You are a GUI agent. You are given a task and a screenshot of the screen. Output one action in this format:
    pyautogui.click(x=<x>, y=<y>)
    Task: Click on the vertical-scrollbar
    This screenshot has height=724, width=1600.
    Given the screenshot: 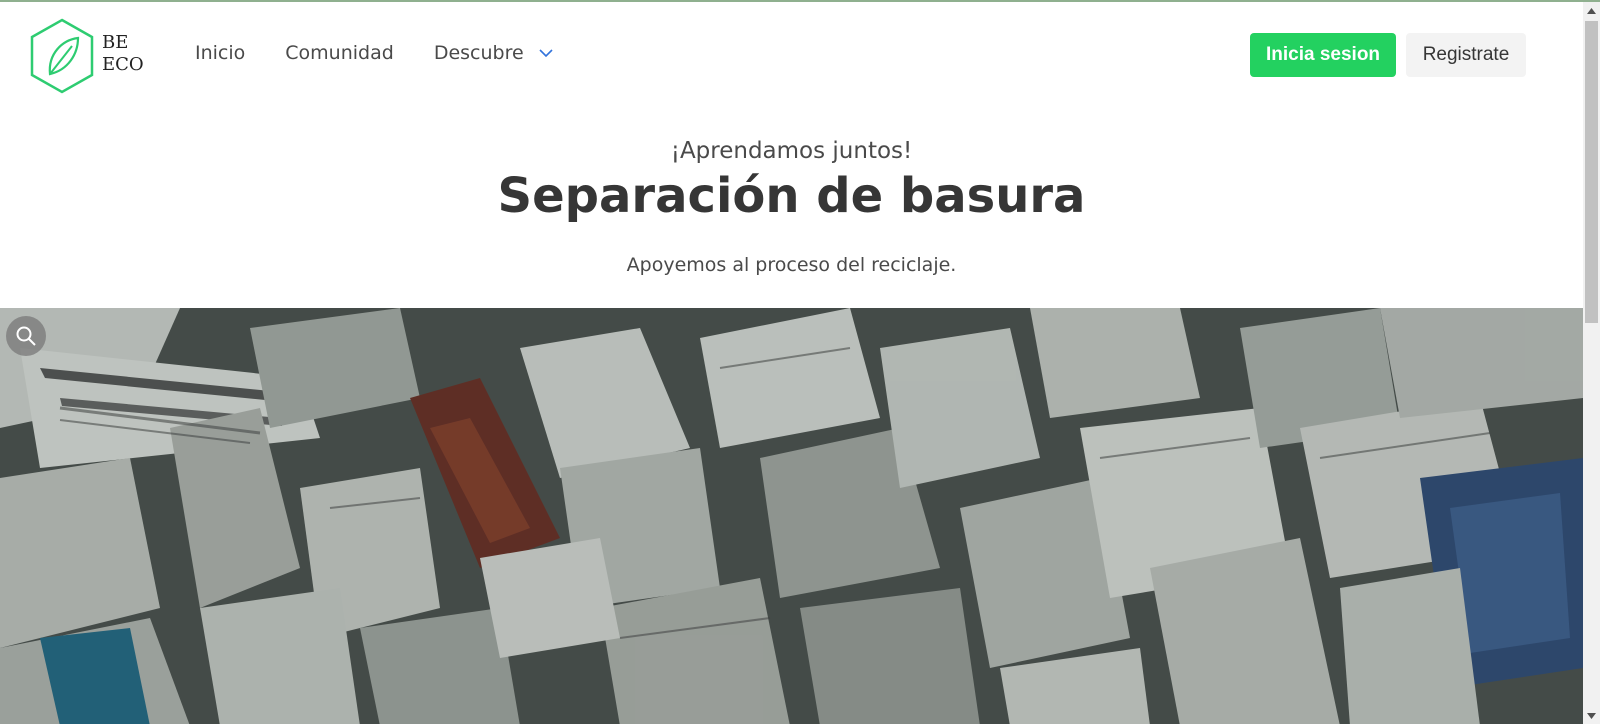 What is the action you would take?
    pyautogui.click(x=1591, y=363)
    